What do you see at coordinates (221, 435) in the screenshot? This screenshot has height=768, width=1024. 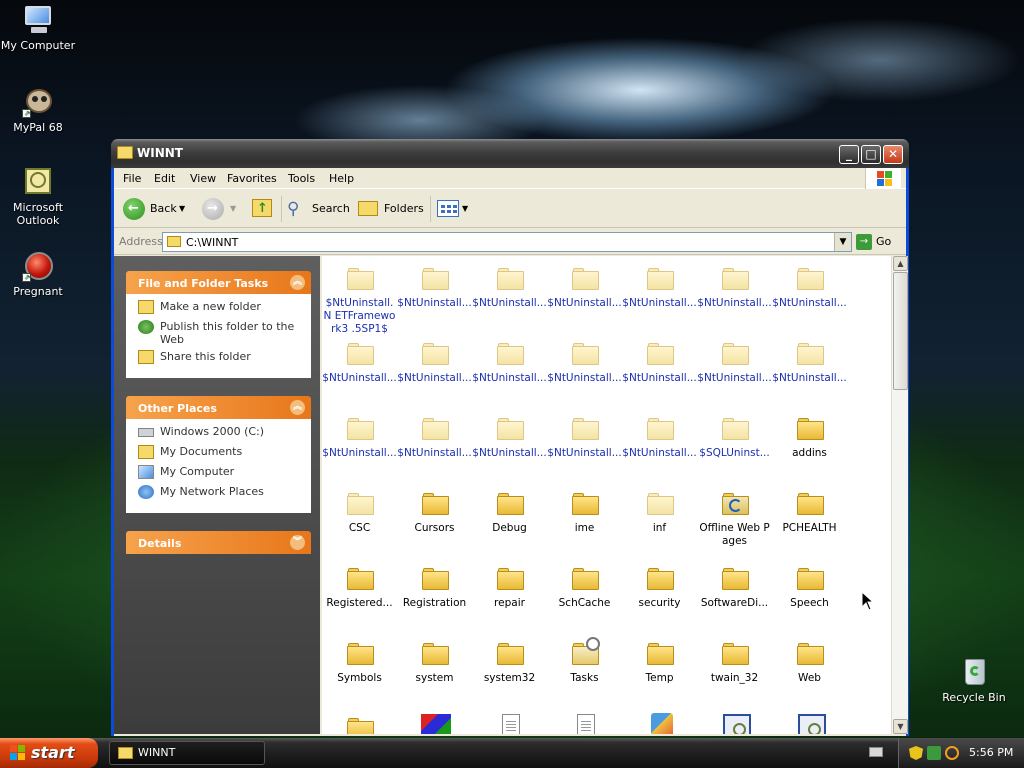 I see `place-windows-2000-drive: Windows 2000 (C:)` at bounding box center [221, 435].